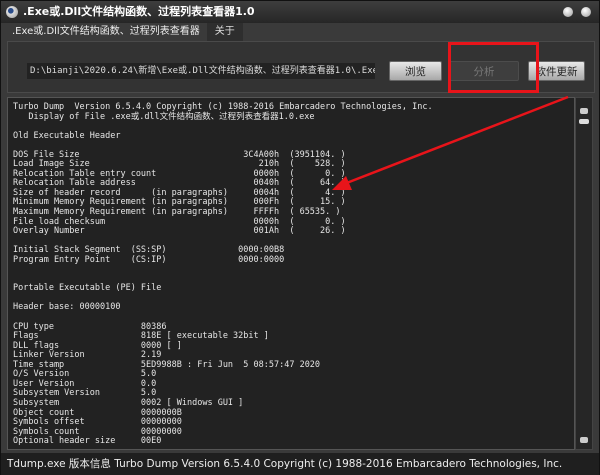 The width and height of the screenshot is (600, 475). What do you see at coordinates (106, 32) in the screenshot?
I see `tab-viewer: .Exe或.Dll文件结构函数、过程列表查看器` at bounding box center [106, 32].